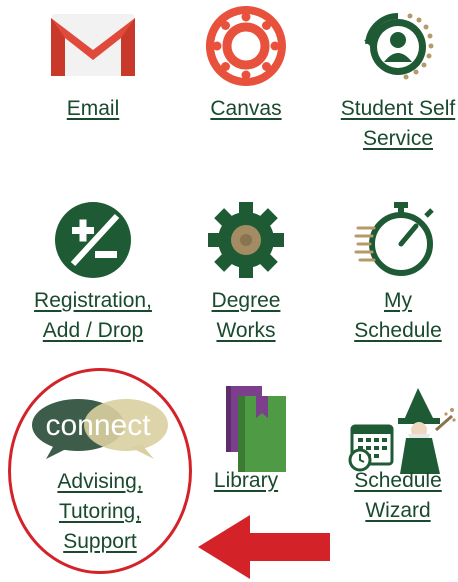  Describe the element at coordinates (245, 46) in the screenshot. I see `canvas-icon` at that location.